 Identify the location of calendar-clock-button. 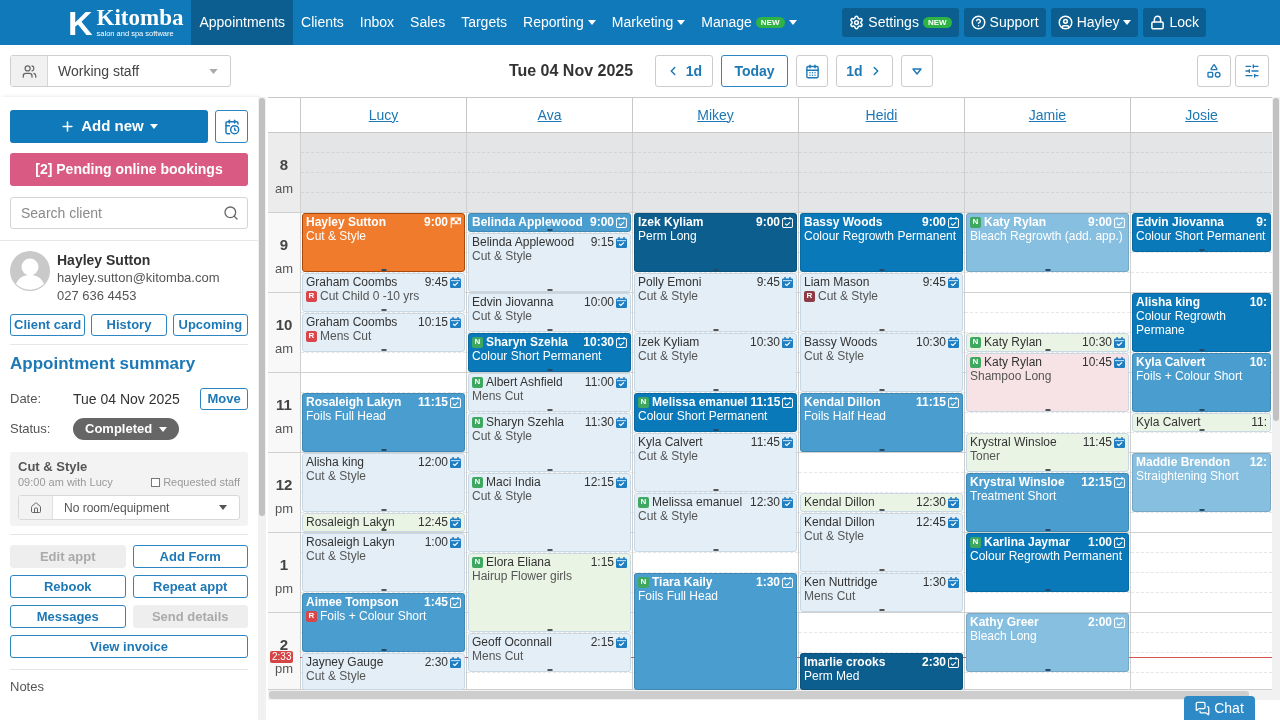
(231, 126).